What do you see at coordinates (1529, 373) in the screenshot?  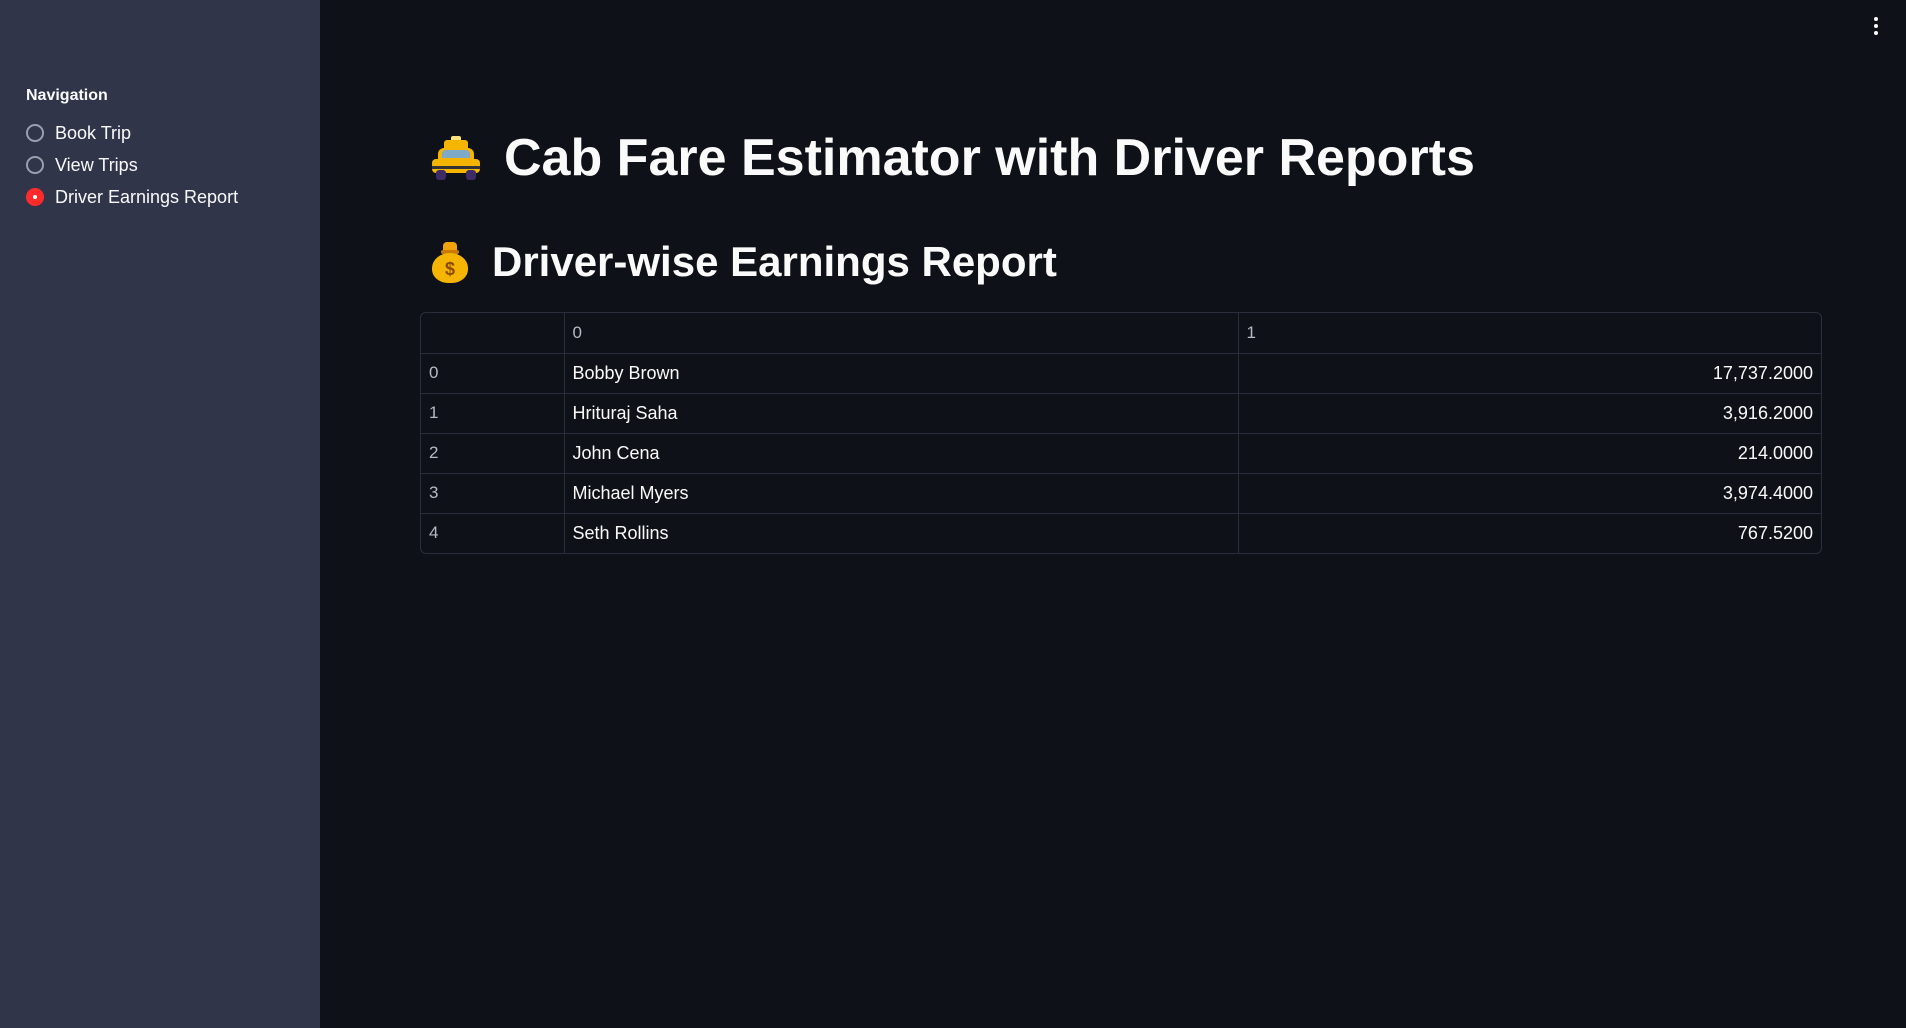 I see `earnings-cell: 17,737.2000` at bounding box center [1529, 373].